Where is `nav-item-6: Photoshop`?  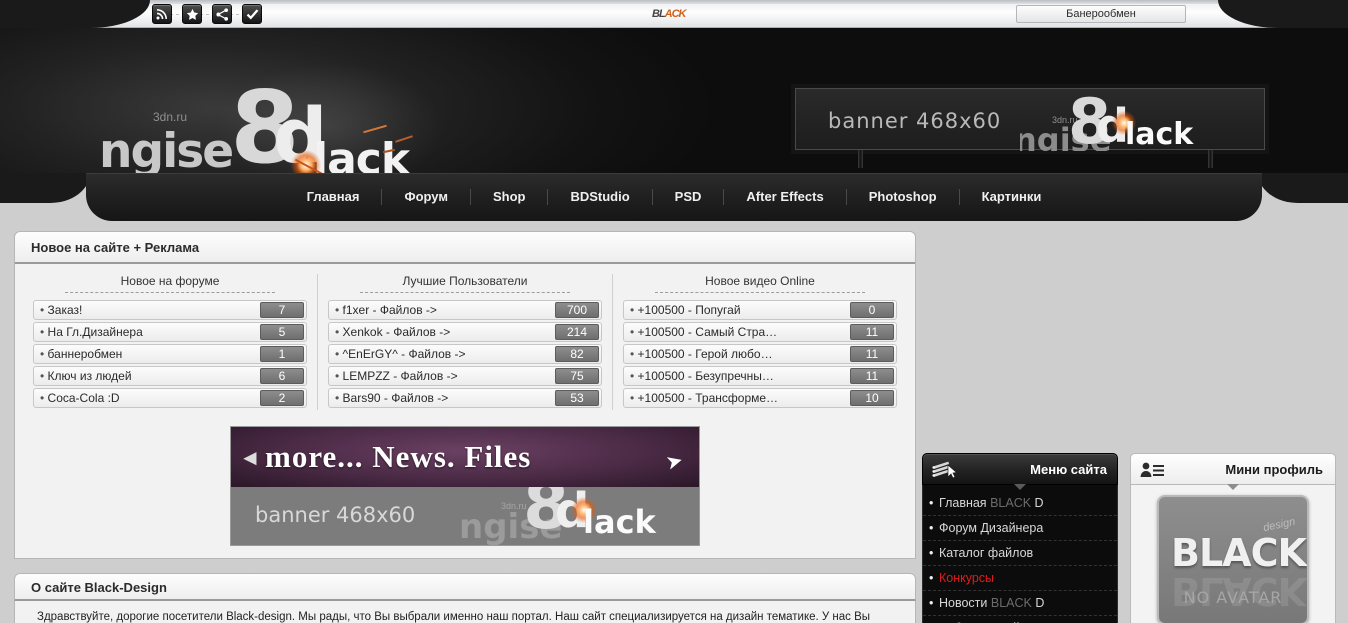 nav-item-6: Photoshop is located at coordinates (903, 197).